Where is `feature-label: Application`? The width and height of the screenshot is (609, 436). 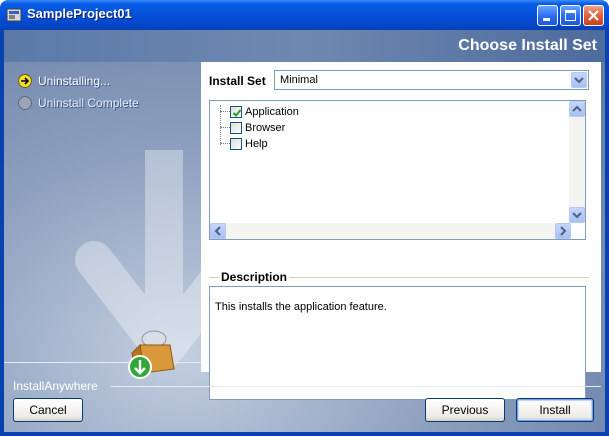
feature-label: Application is located at coordinates (272, 112).